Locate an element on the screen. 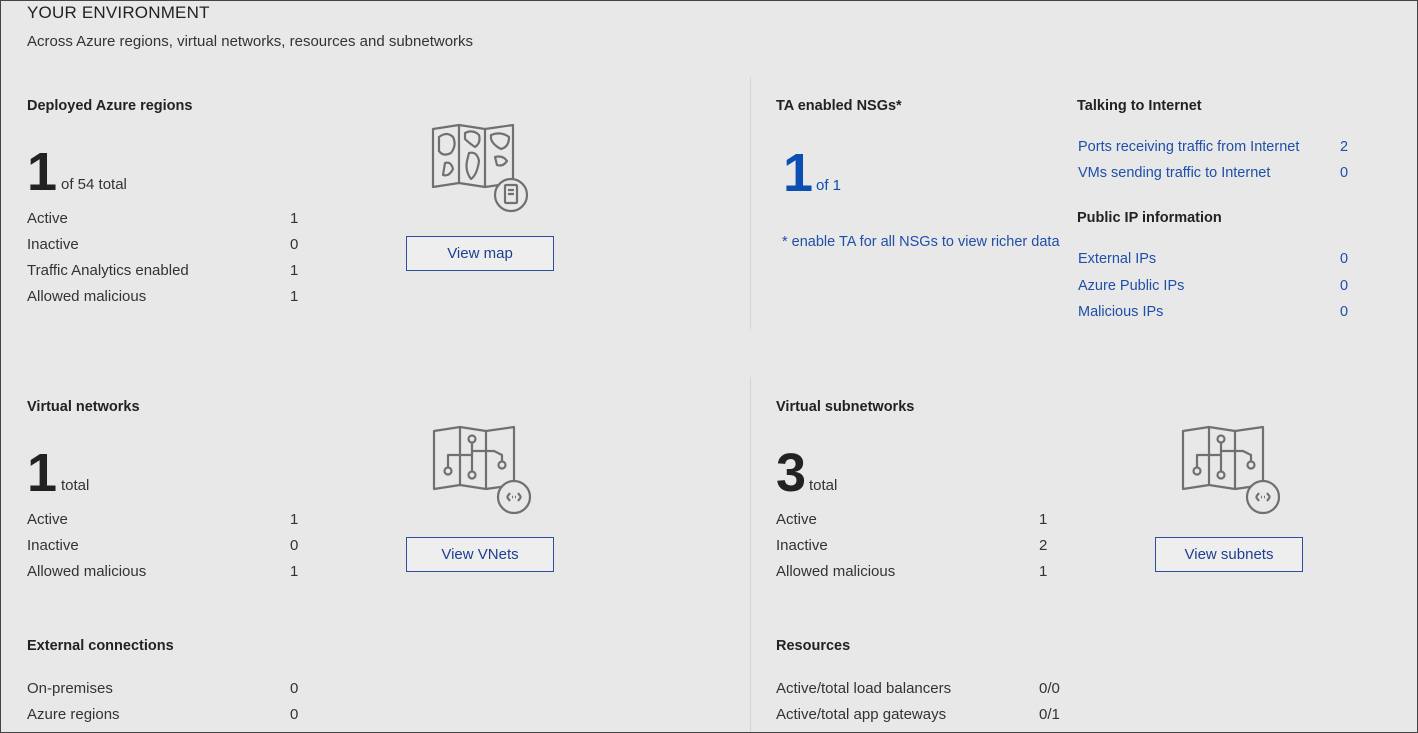  regions-total: of 54 total is located at coordinates (94, 184).